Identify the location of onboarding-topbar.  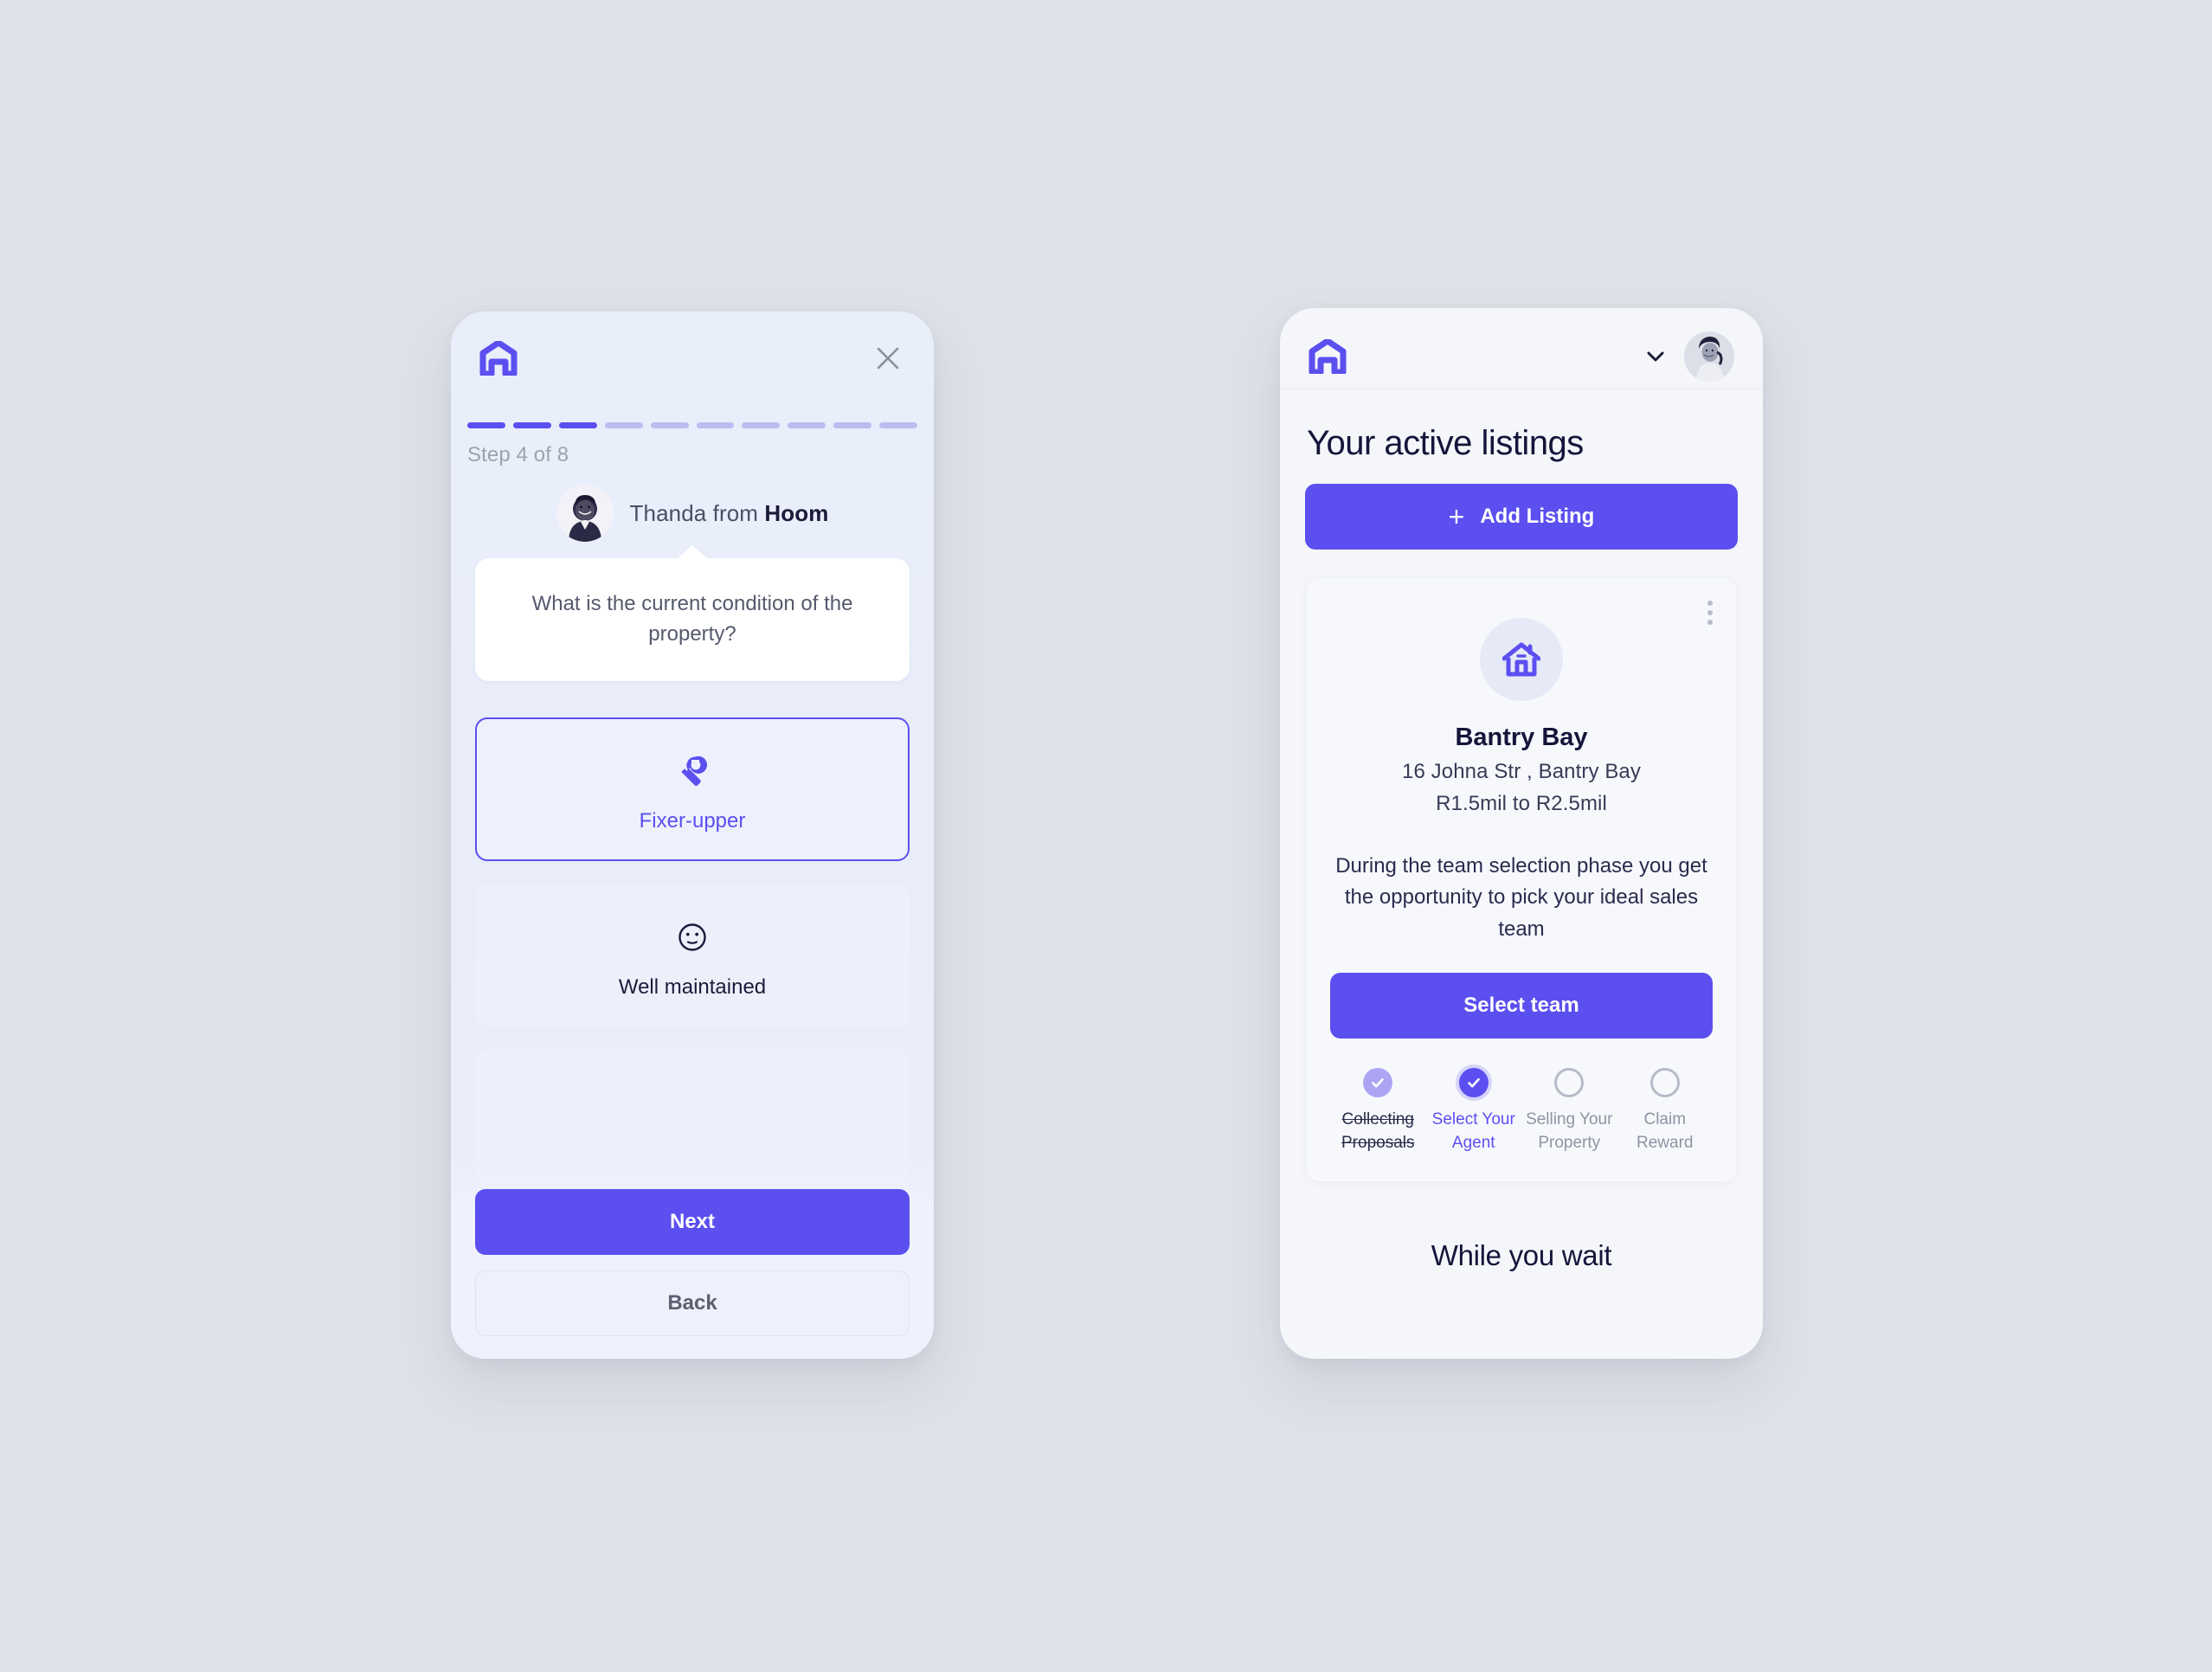
(692, 348).